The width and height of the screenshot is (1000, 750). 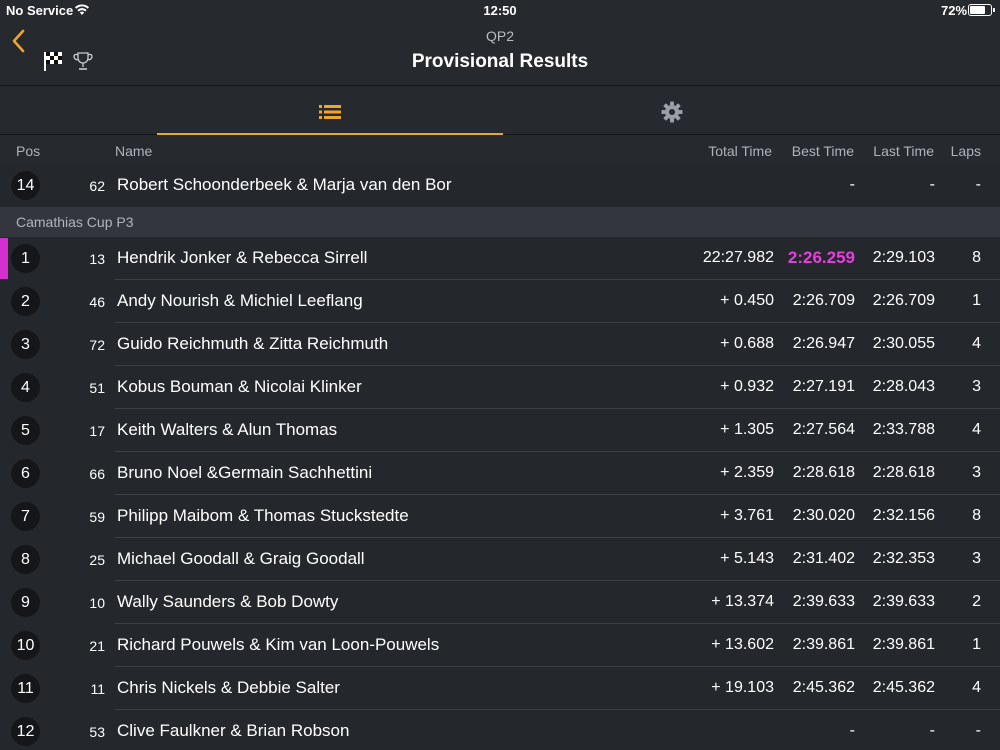 I want to click on class-group-header: Camathias Cup P3, so click(x=500, y=222).